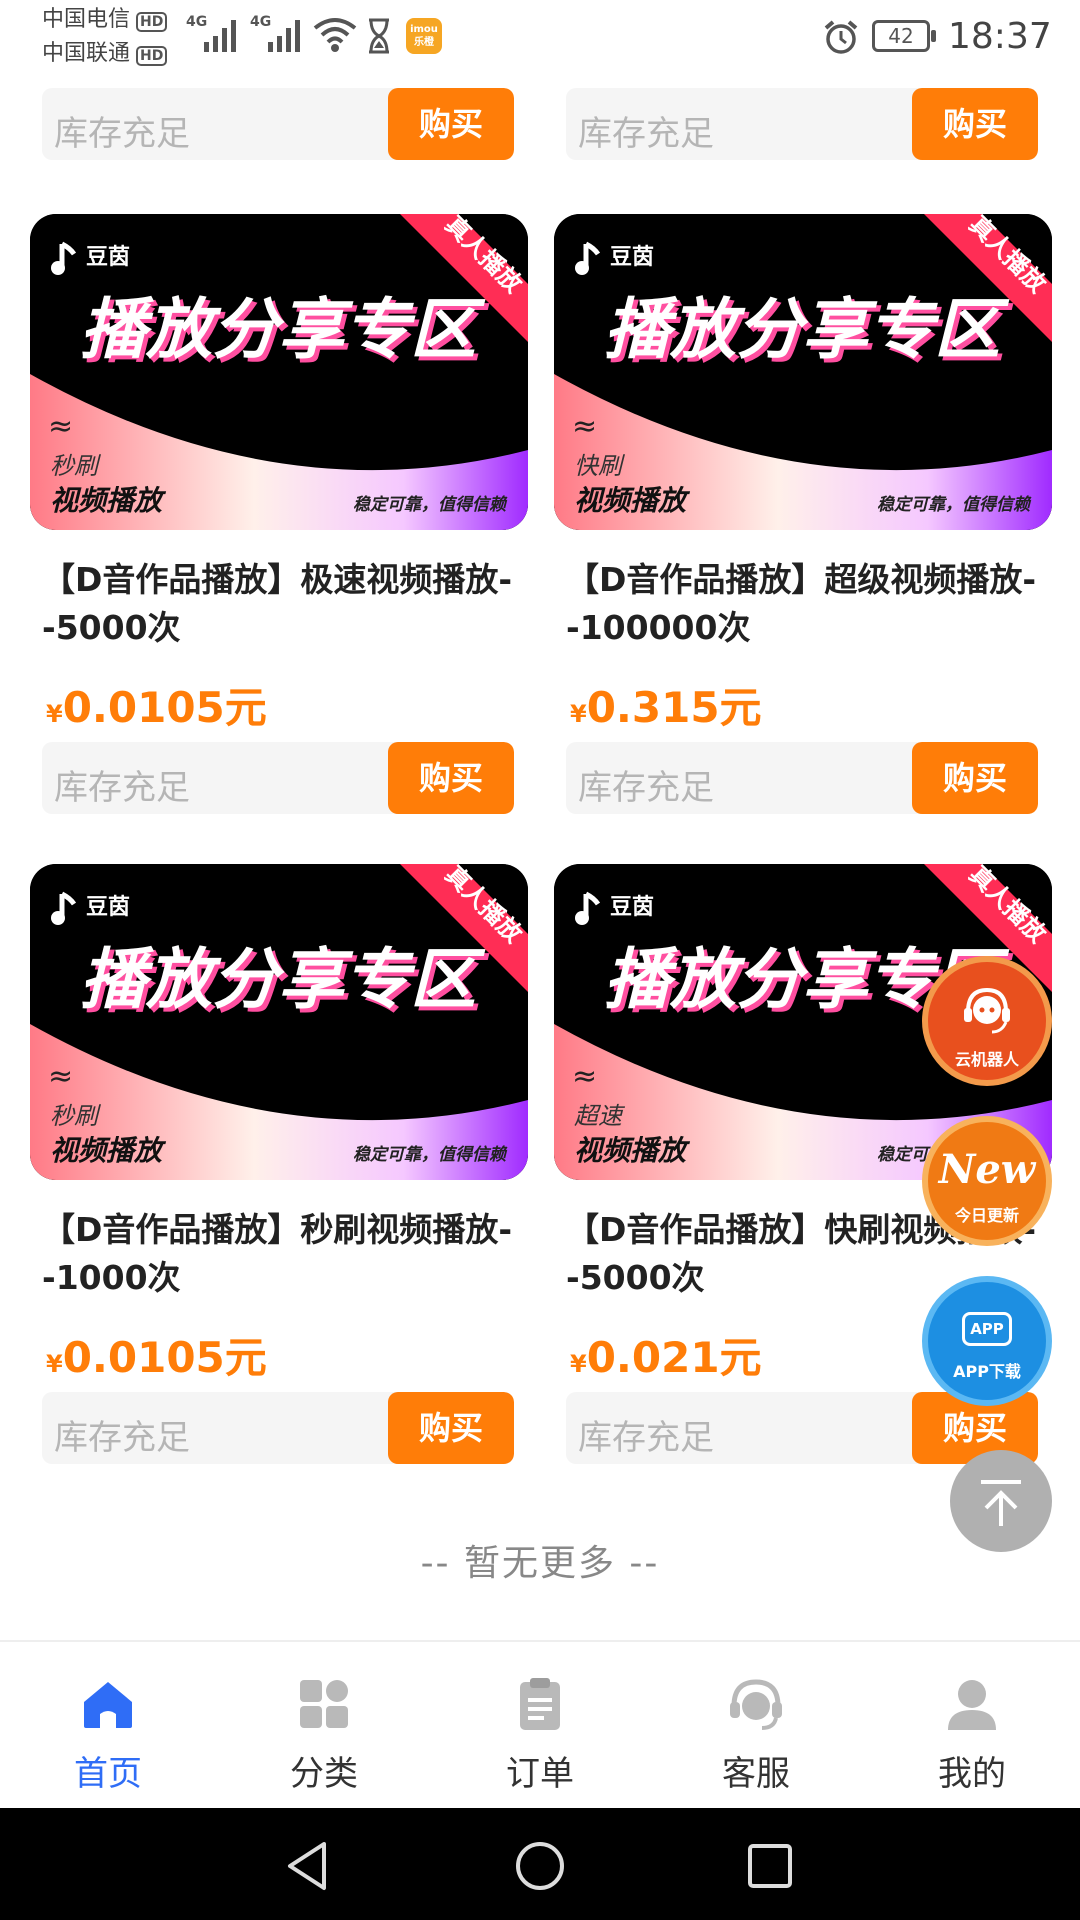 Image resolution: width=1080 pixels, height=1920 pixels. Describe the element at coordinates (600, 1116) in the screenshot. I see `banner-sub-label: 超速` at that location.